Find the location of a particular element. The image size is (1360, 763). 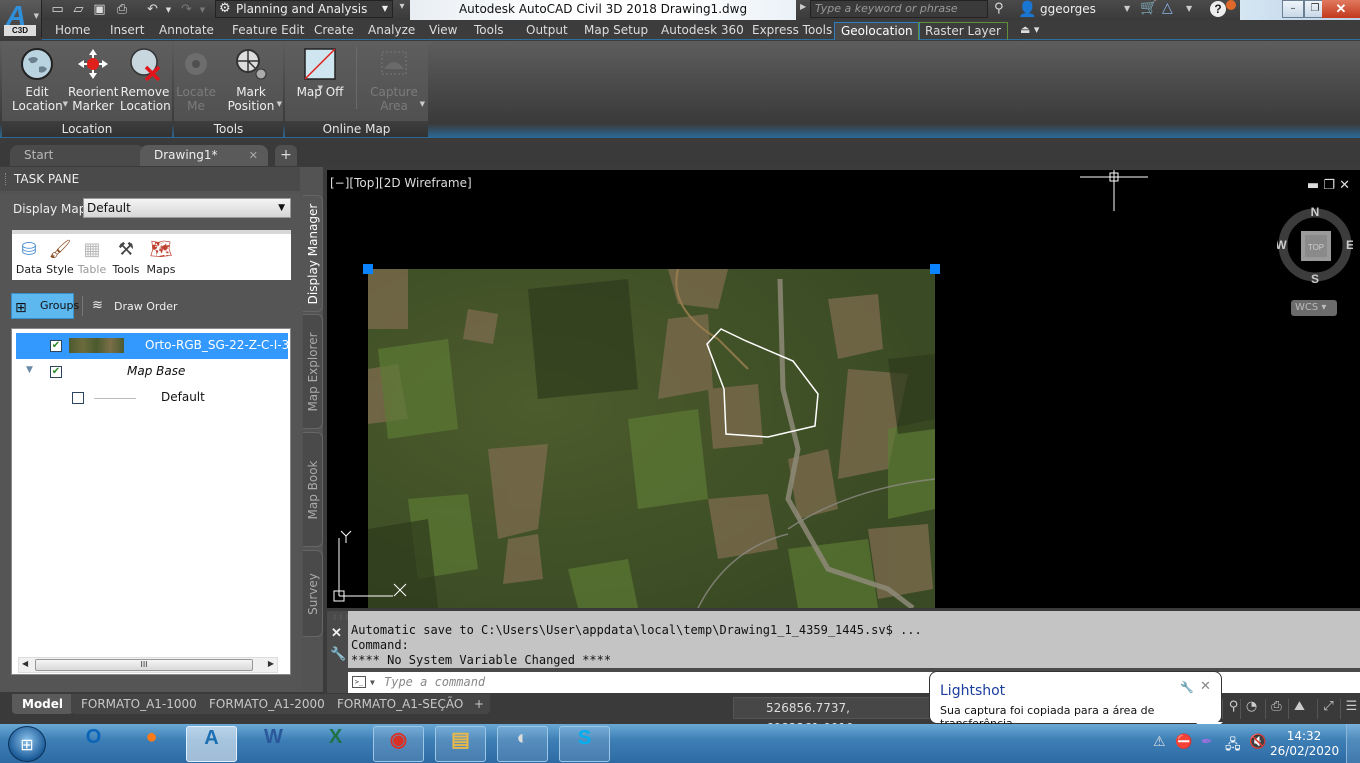

maps-button: 🗺 Maps is located at coordinates (161, 257).